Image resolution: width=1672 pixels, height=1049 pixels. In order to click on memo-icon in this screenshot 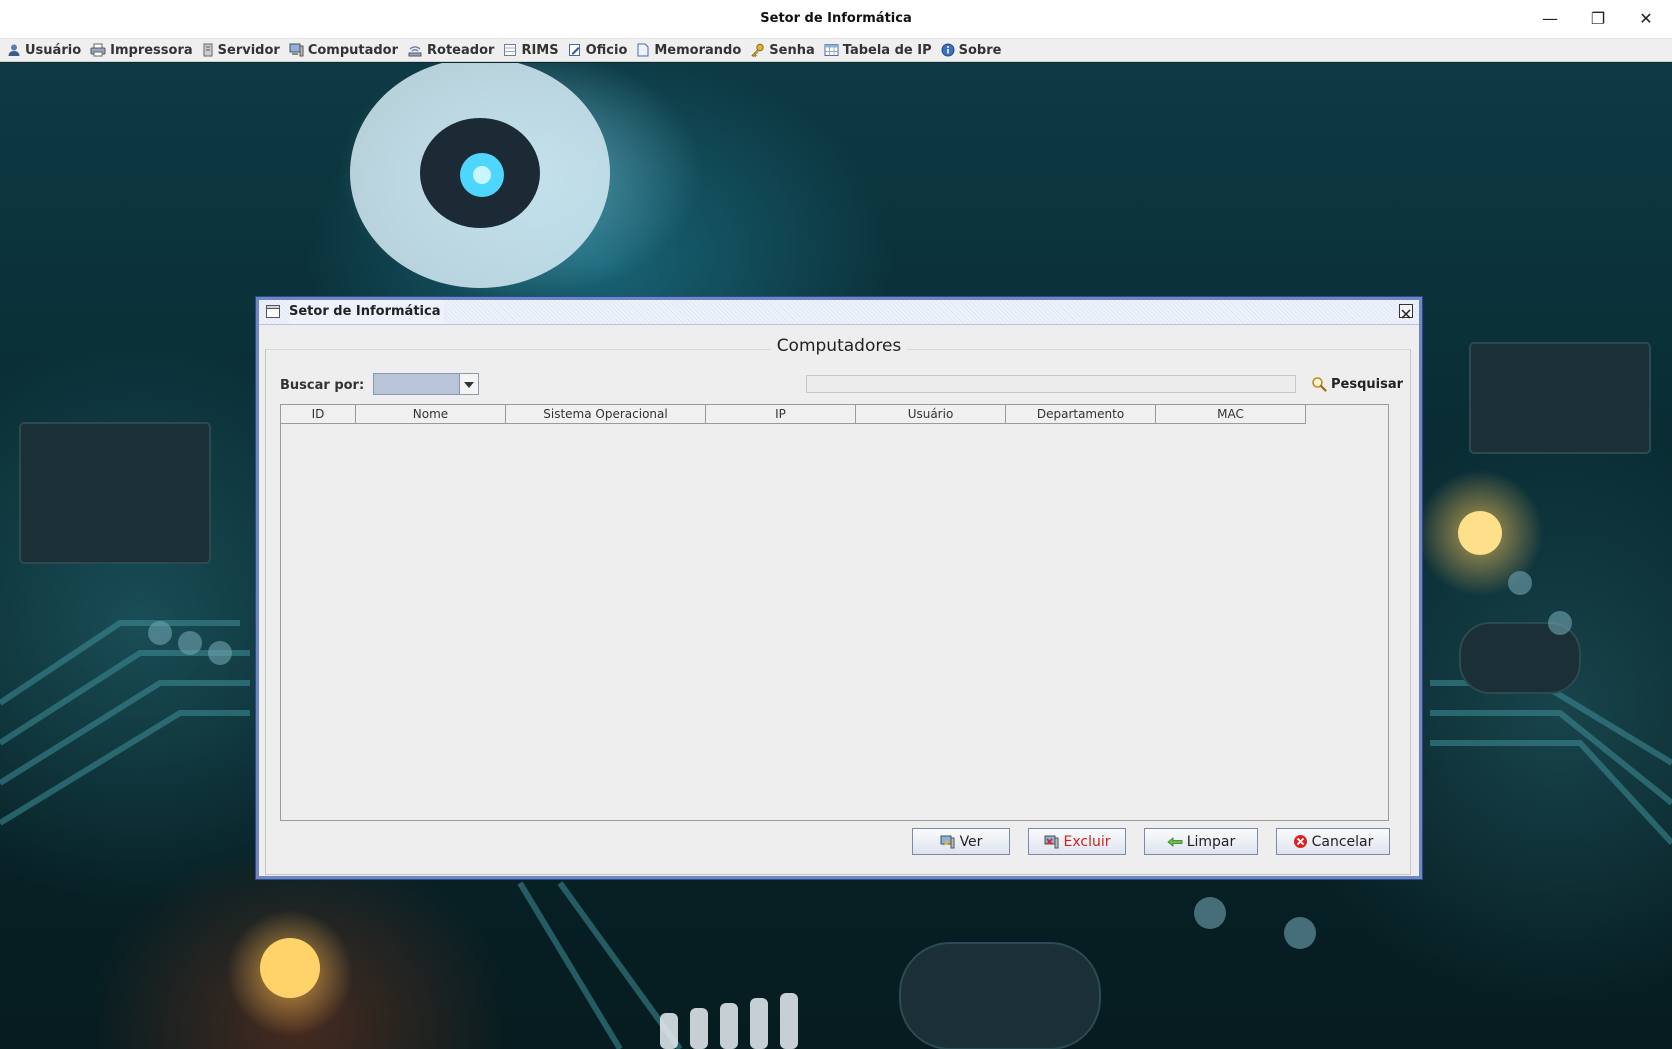, I will do `click(643, 50)`.